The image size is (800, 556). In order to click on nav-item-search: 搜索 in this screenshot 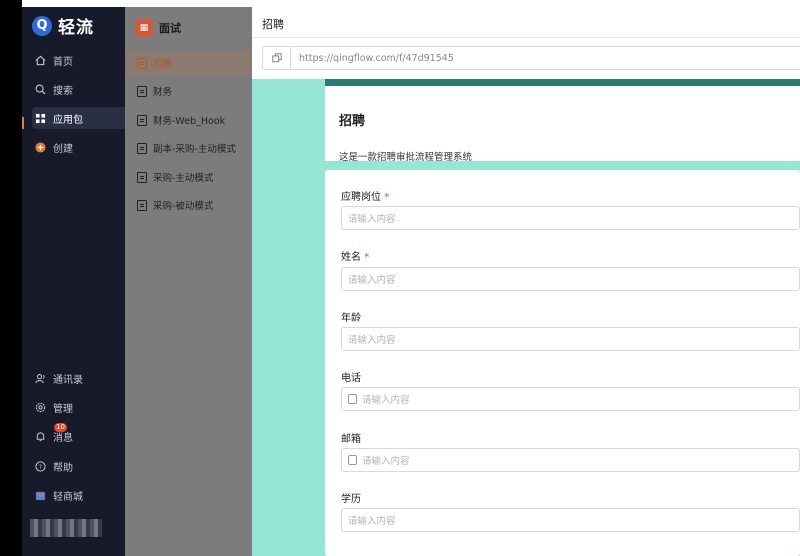, I will do `click(80, 89)`.